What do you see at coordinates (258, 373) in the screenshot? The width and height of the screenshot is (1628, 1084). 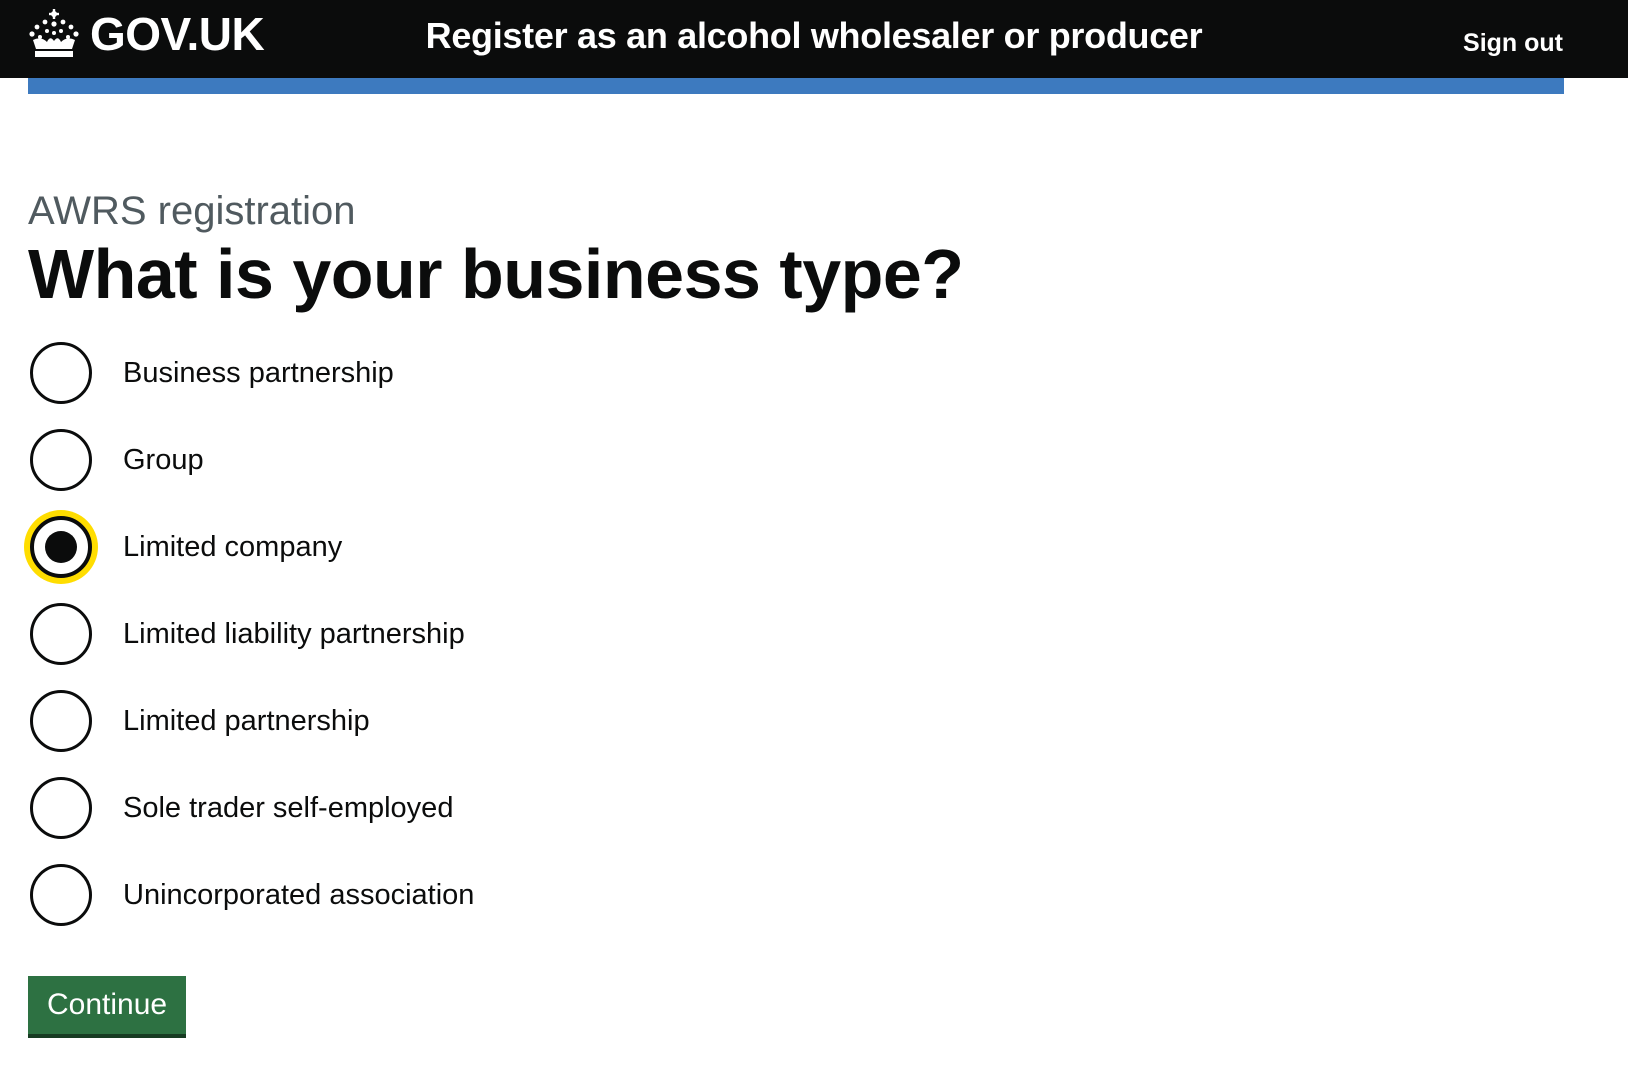 I see `radio-label: Business partnership` at bounding box center [258, 373].